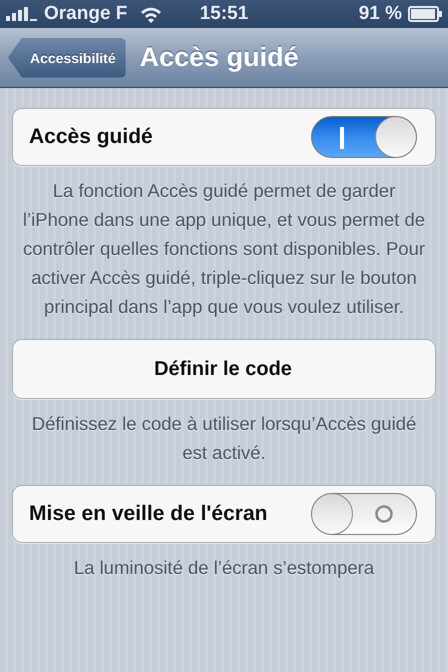 Image resolution: width=448 pixels, height=672 pixels. I want to click on off-mark-icon, so click(384, 514).